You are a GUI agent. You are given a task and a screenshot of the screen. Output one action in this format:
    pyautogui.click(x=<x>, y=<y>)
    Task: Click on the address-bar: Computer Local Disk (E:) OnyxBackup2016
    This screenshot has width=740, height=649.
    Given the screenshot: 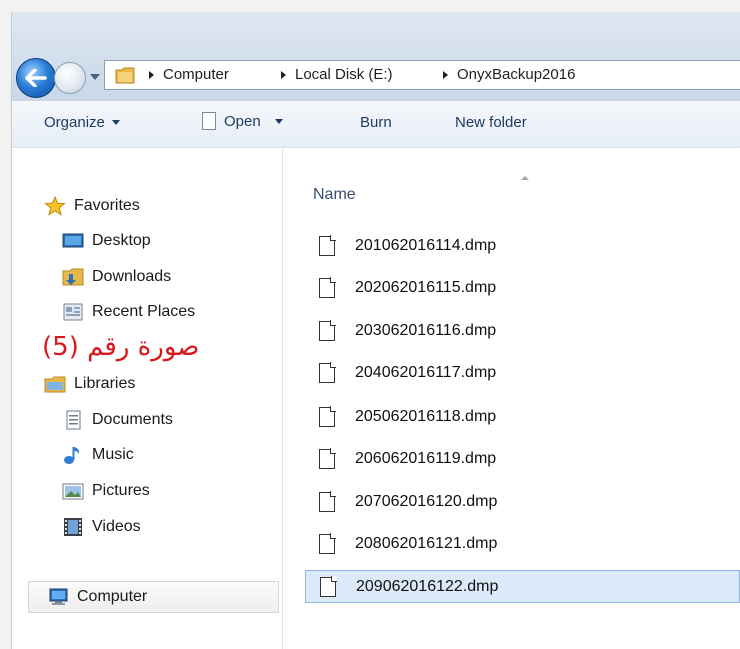 What is the action you would take?
    pyautogui.click(x=422, y=75)
    